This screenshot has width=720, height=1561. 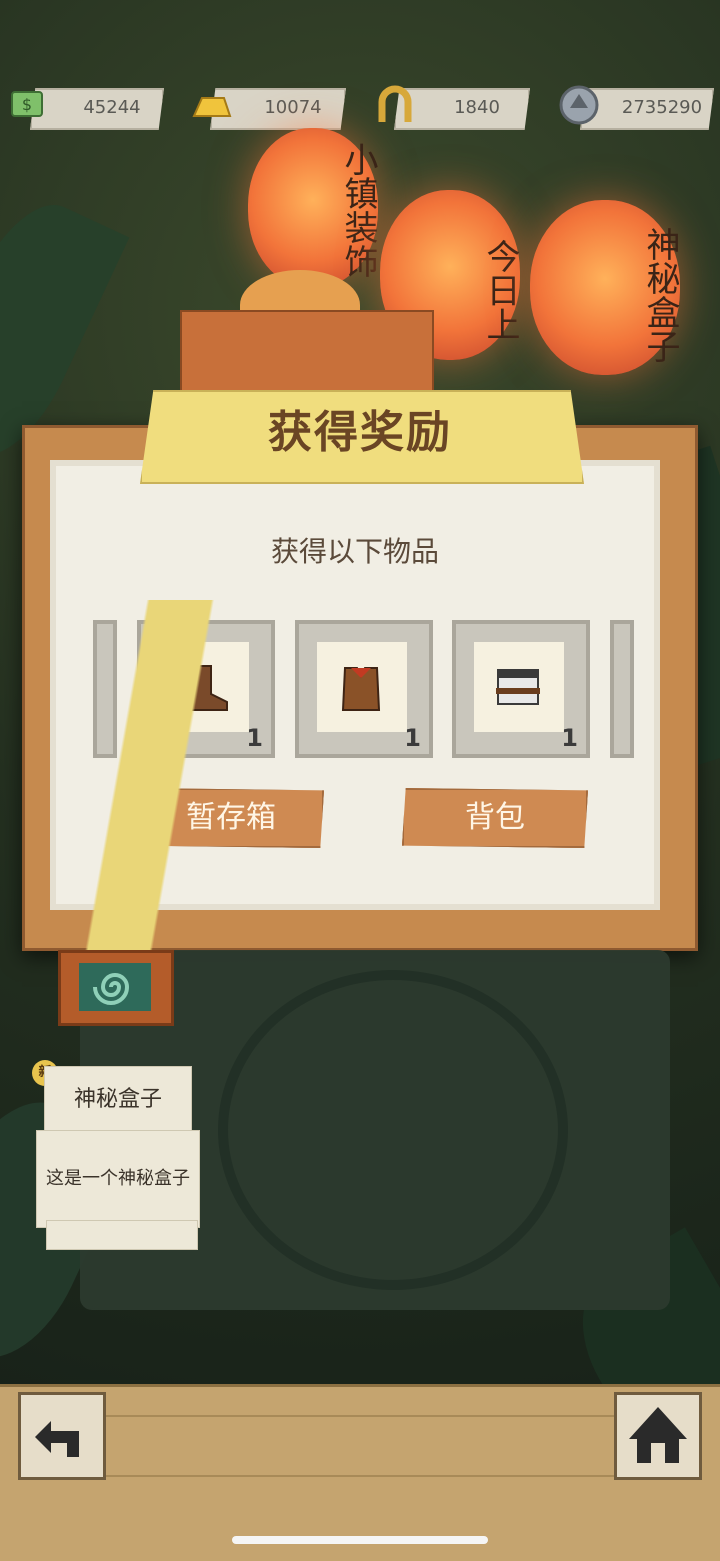 What do you see at coordinates (57, 1439) in the screenshot?
I see `back-arrow-icon` at bounding box center [57, 1439].